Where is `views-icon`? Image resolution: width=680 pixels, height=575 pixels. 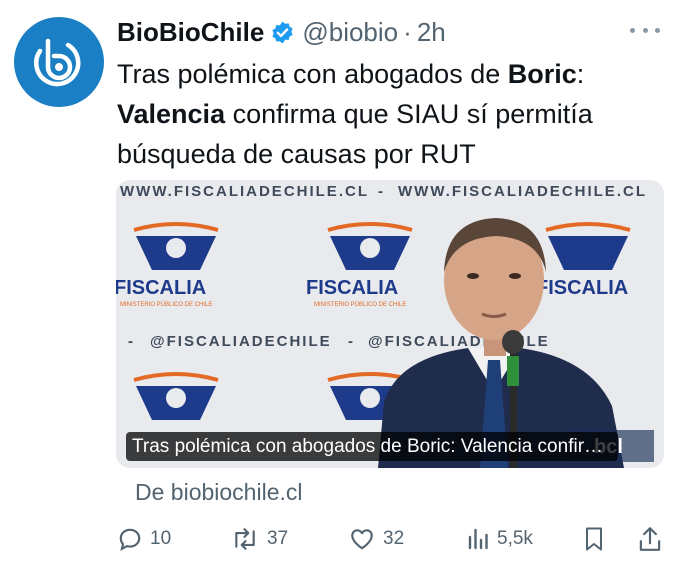 views-icon is located at coordinates (478, 539).